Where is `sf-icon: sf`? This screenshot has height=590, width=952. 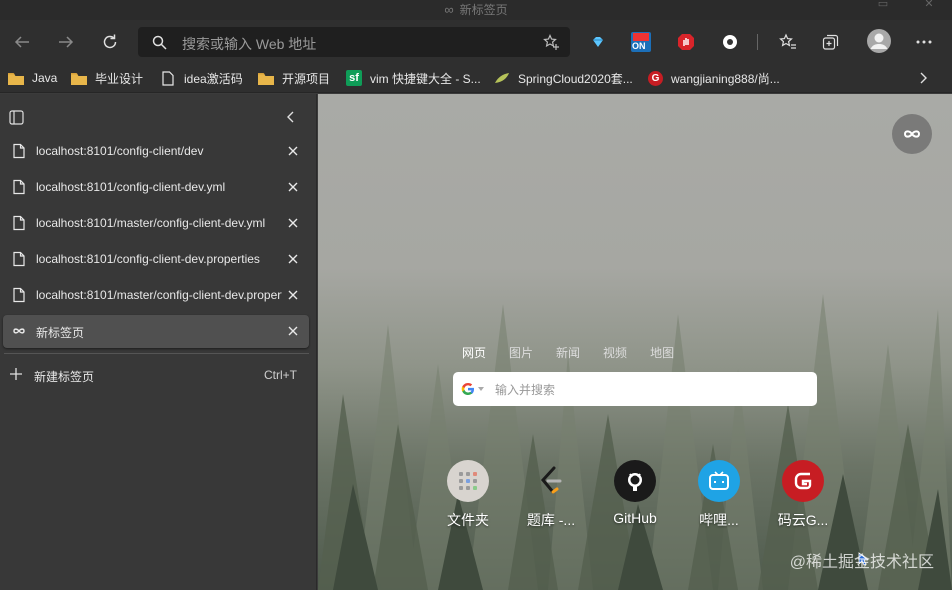 sf-icon: sf is located at coordinates (354, 78).